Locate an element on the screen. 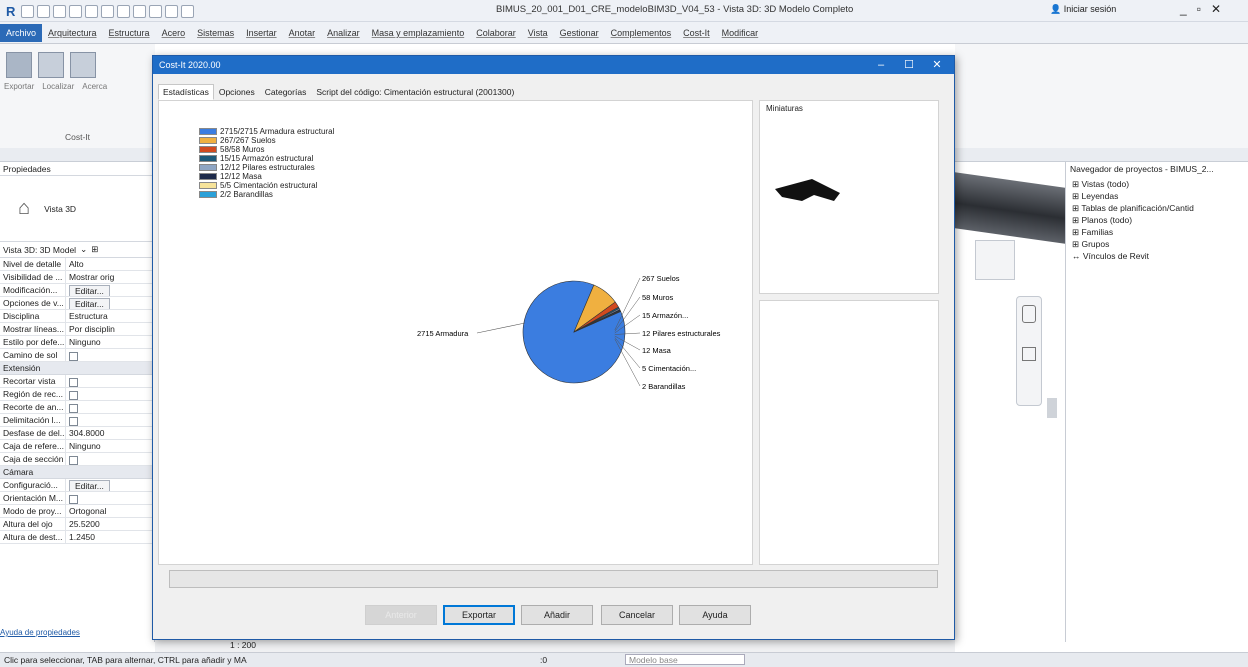  group-camera: Cámara is located at coordinates (77, 472).